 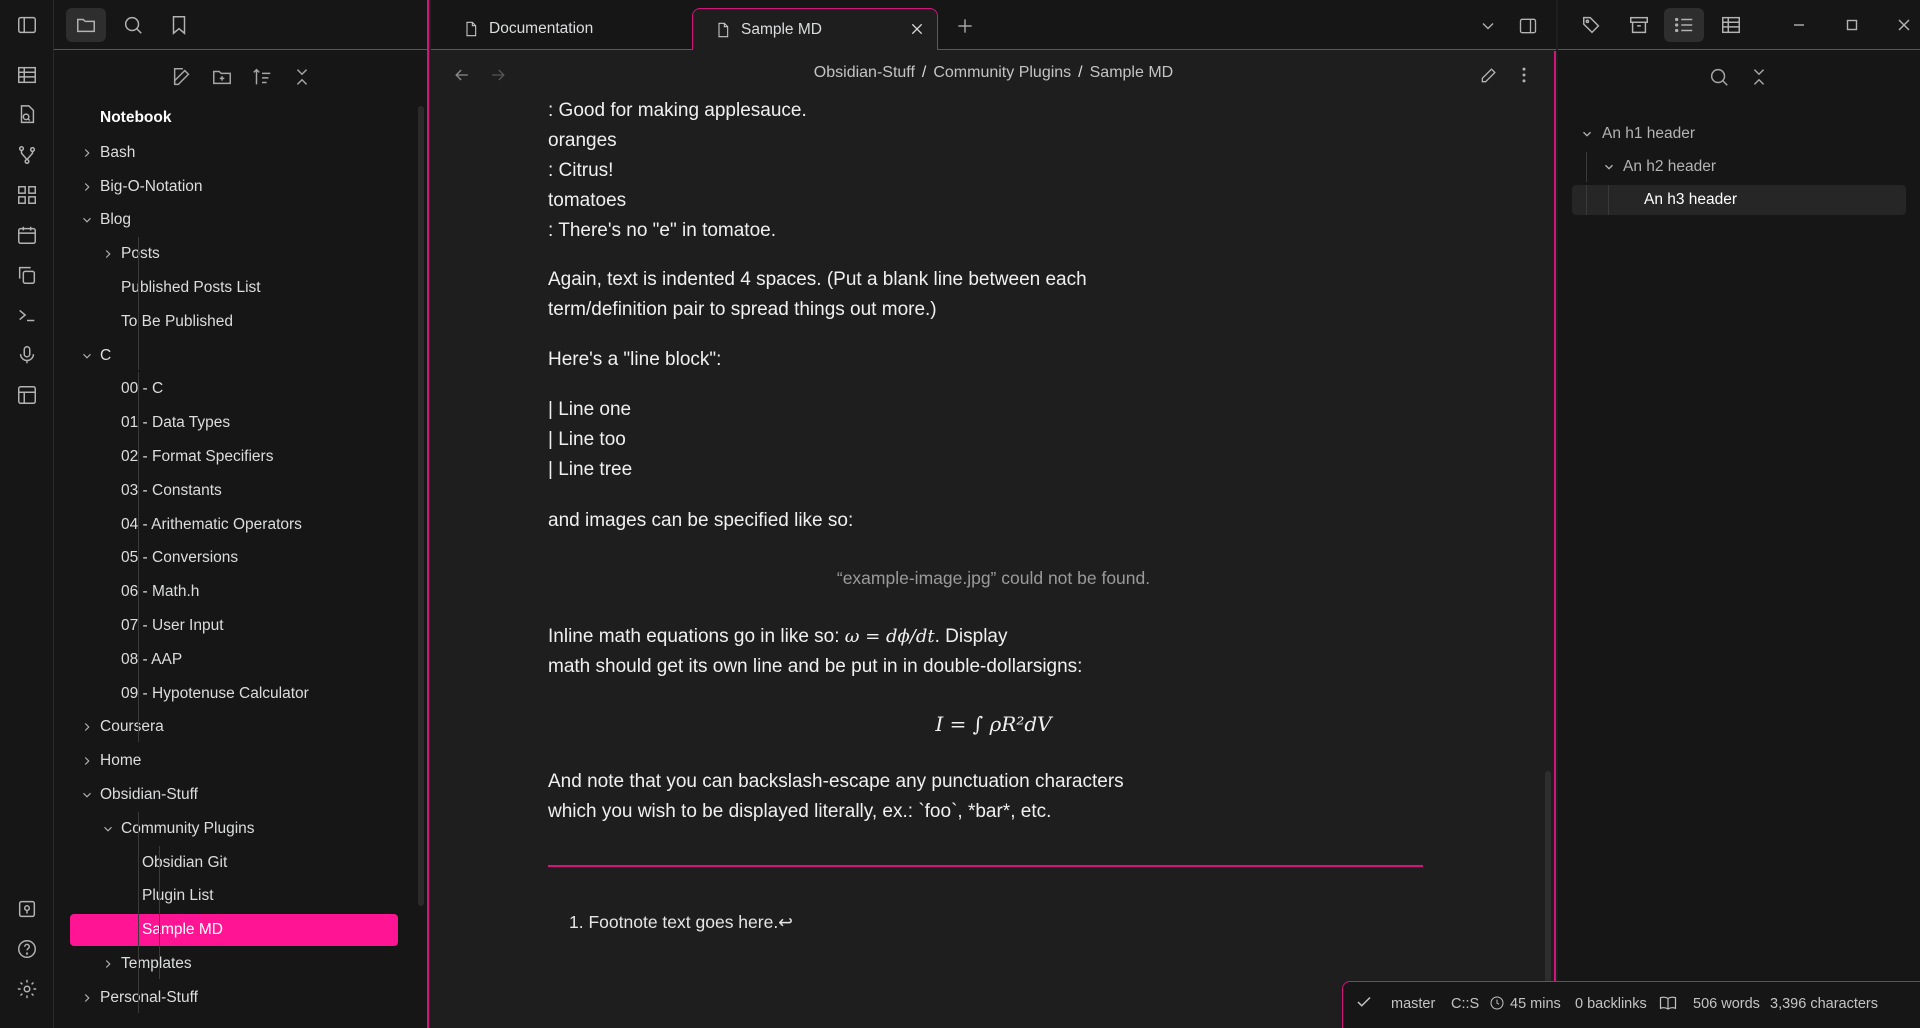 I want to click on tab-sample-md: Sample MD, so click(x=815, y=29).